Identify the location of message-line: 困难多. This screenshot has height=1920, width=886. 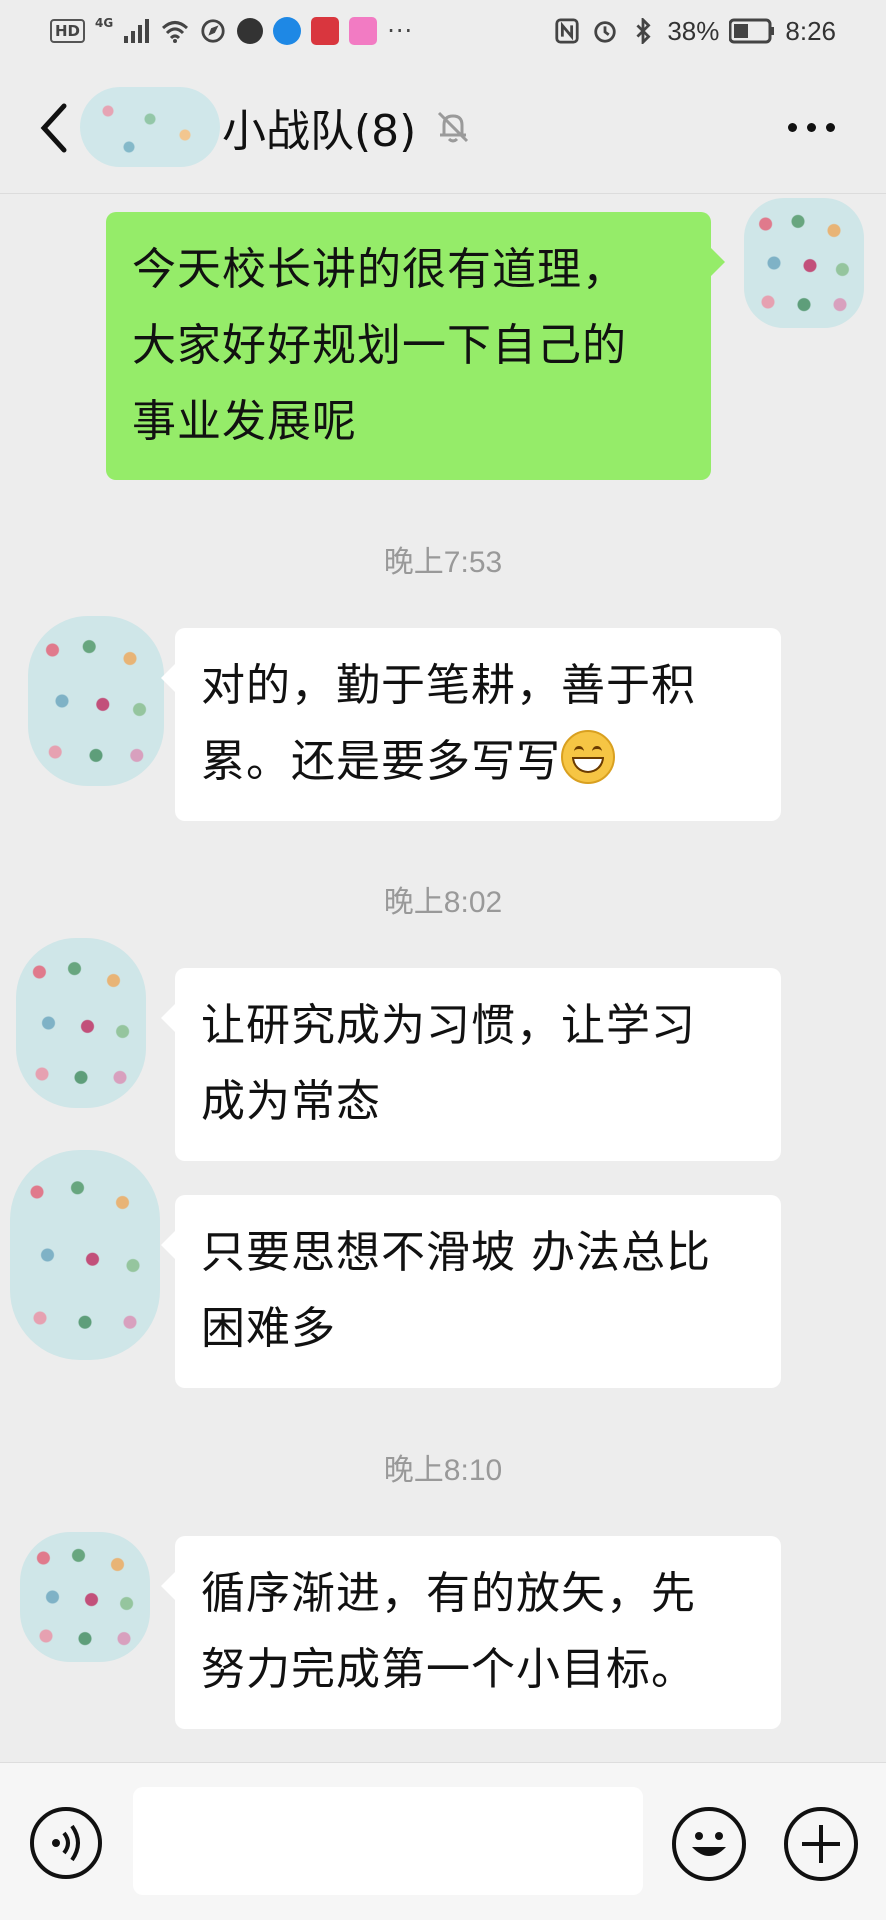
(268, 1328).